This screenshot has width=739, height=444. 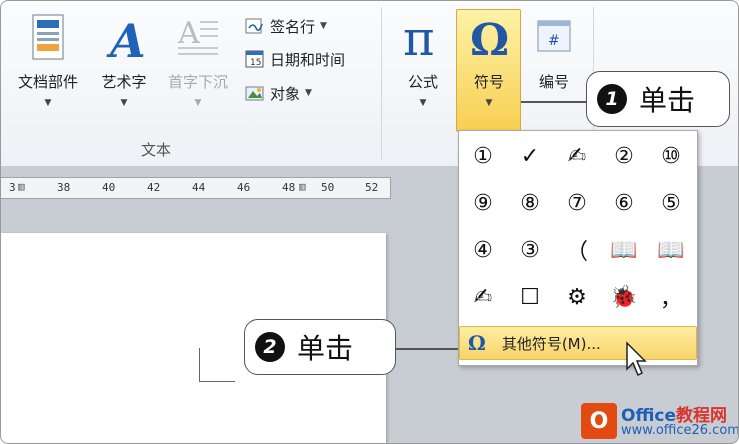 What do you see at coordinates (217, 365) in the screenshot?
I see `crop-mark` at bounding box center [217, 365].